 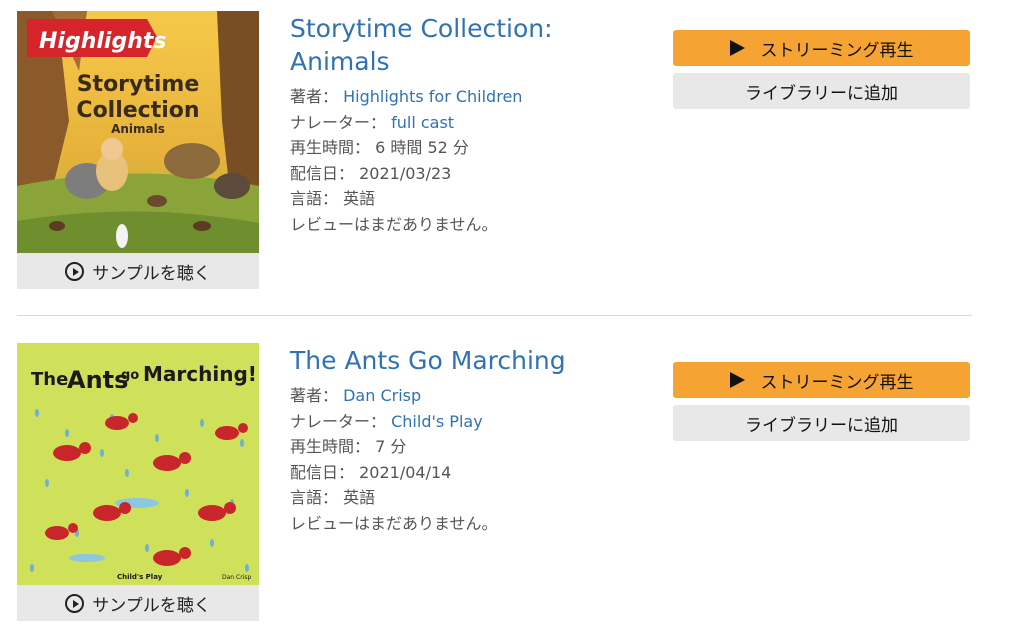 I want to click on duration-row: 再生時間： 7 分, so click(x=470, y=447).